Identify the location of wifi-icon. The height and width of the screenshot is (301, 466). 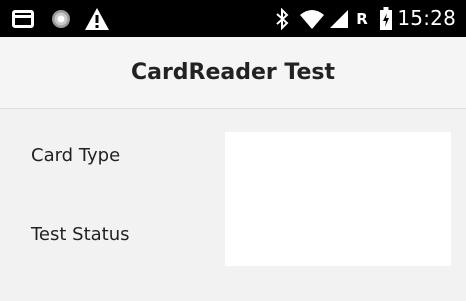
(312, 18).